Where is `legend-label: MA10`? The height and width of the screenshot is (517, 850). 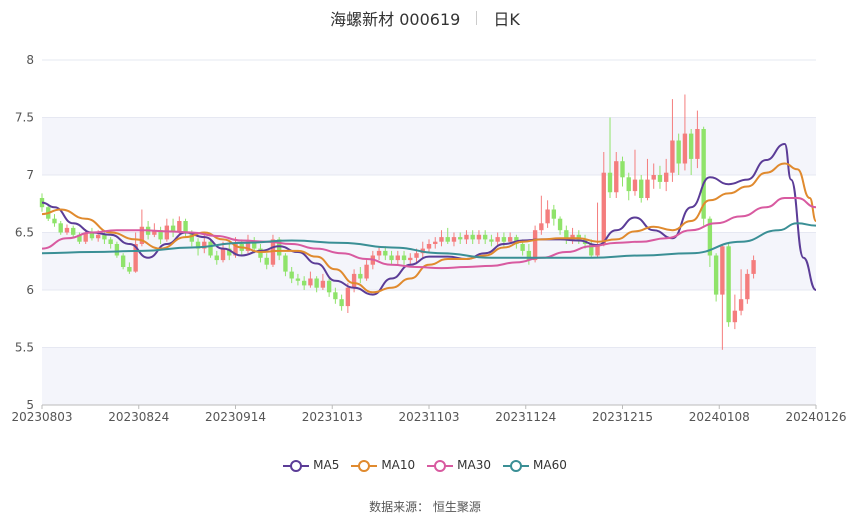 legend-label: MA10 is located at coordinates (398, 465).